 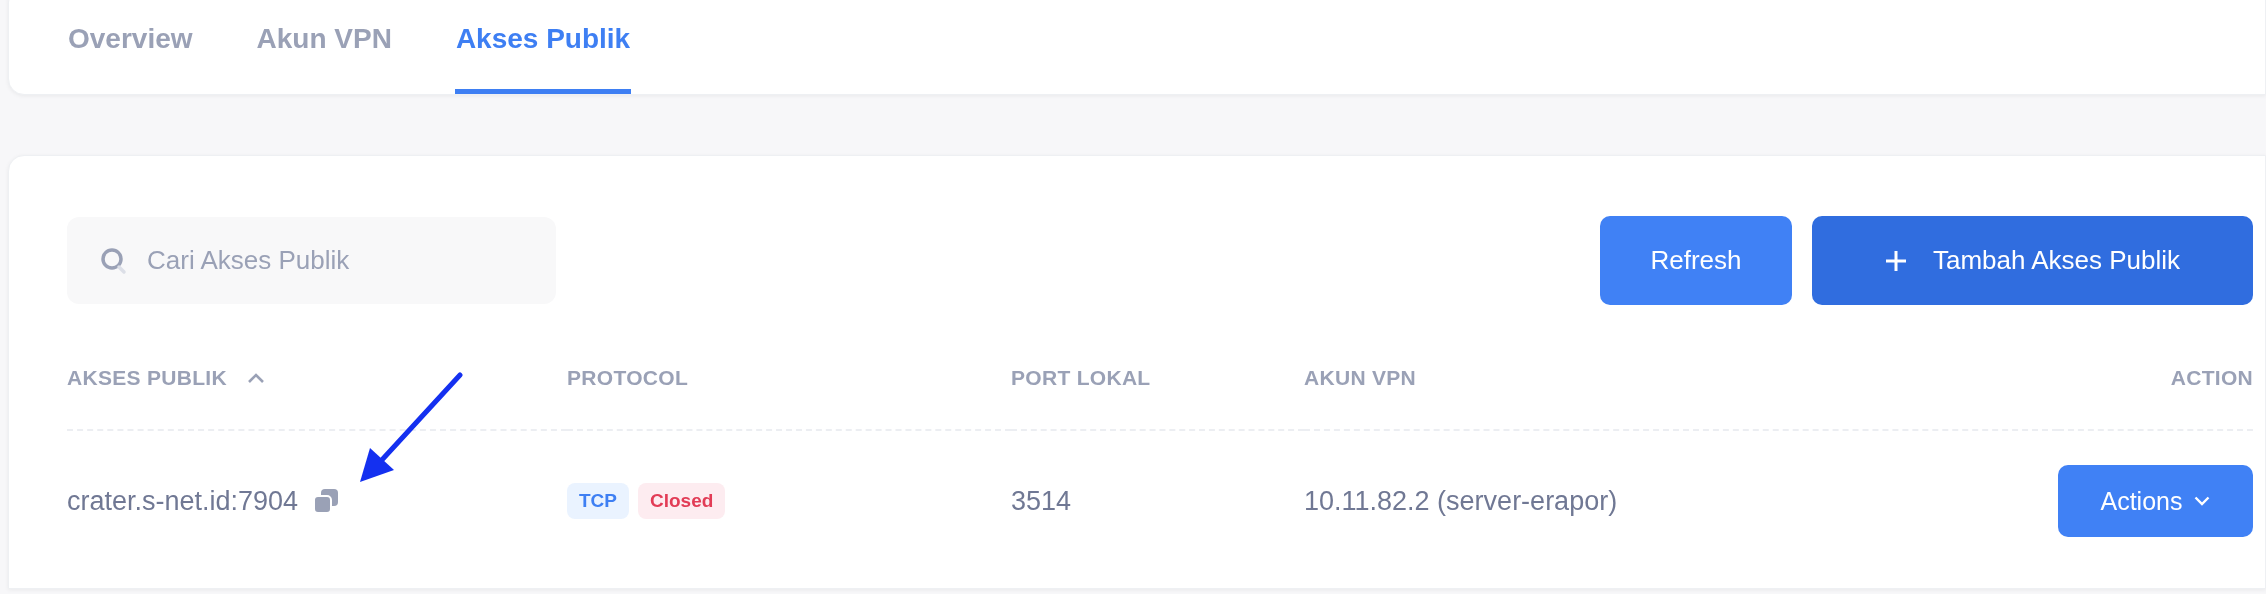 I want to click on plus-icon, so click(x=1895, y=260).